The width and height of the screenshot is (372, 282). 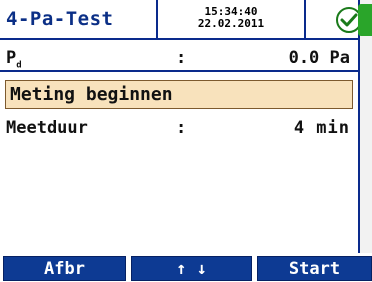 I want to click on pressure-symbol: Pd, so click(x=14, y=59).